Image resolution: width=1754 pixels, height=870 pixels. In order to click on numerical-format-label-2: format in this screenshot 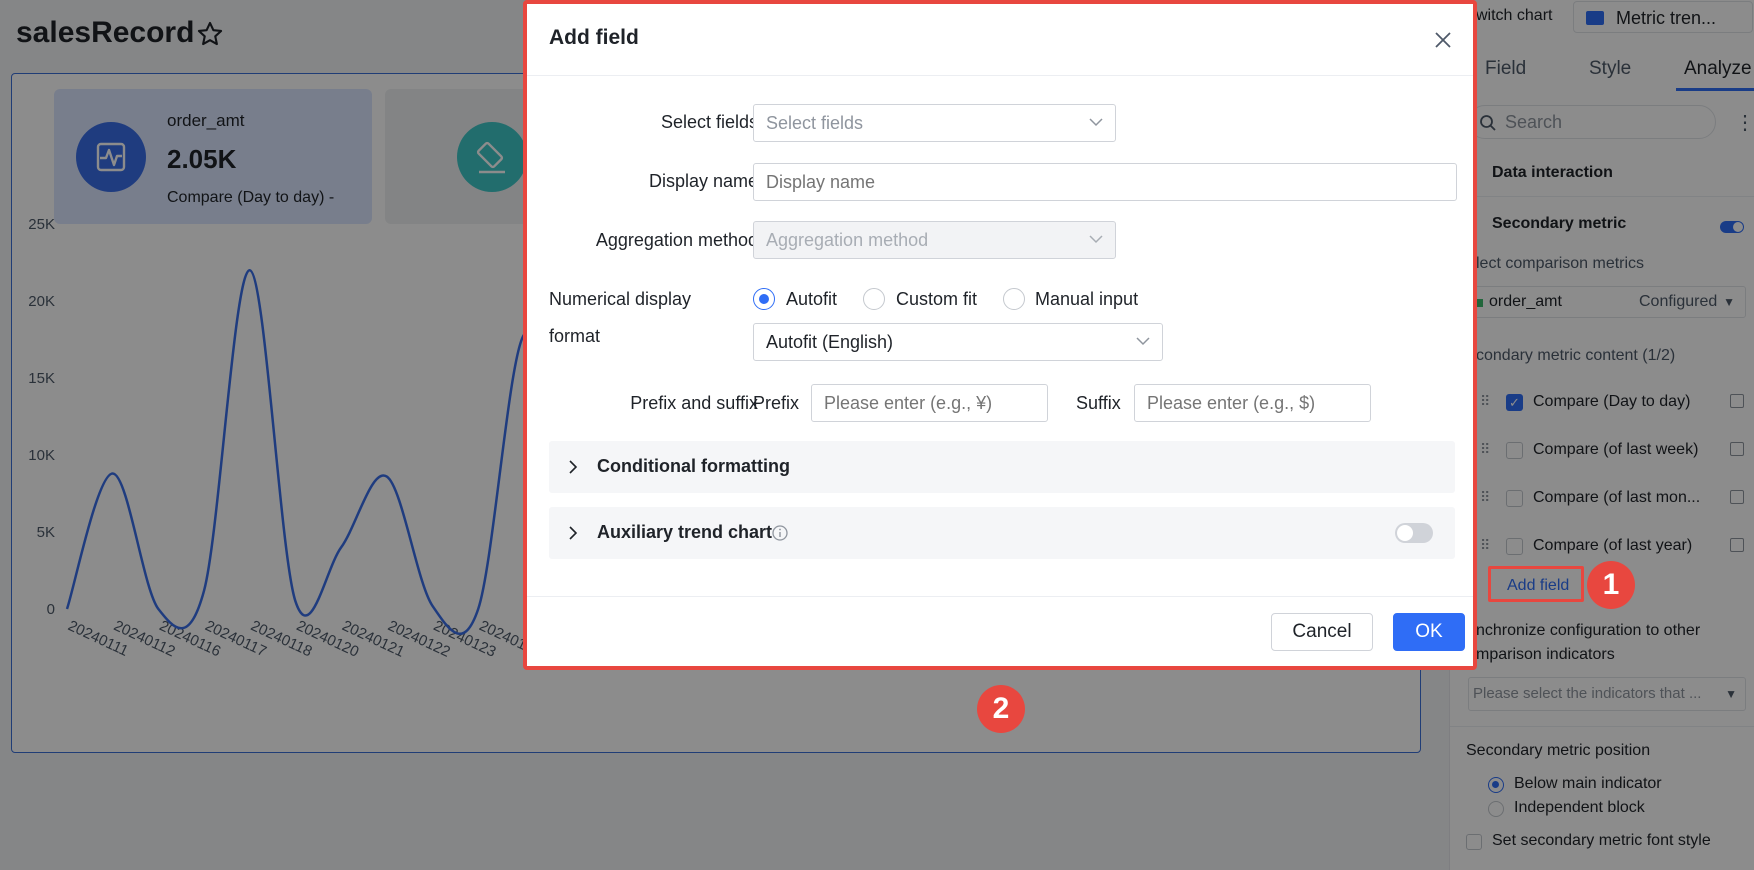, I will do `click(575, 336)`.